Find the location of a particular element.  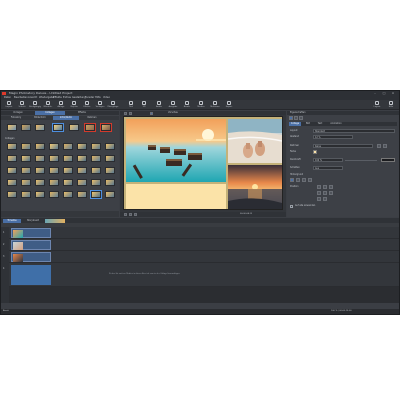

loop-icon is located at coordinates (135, 214).